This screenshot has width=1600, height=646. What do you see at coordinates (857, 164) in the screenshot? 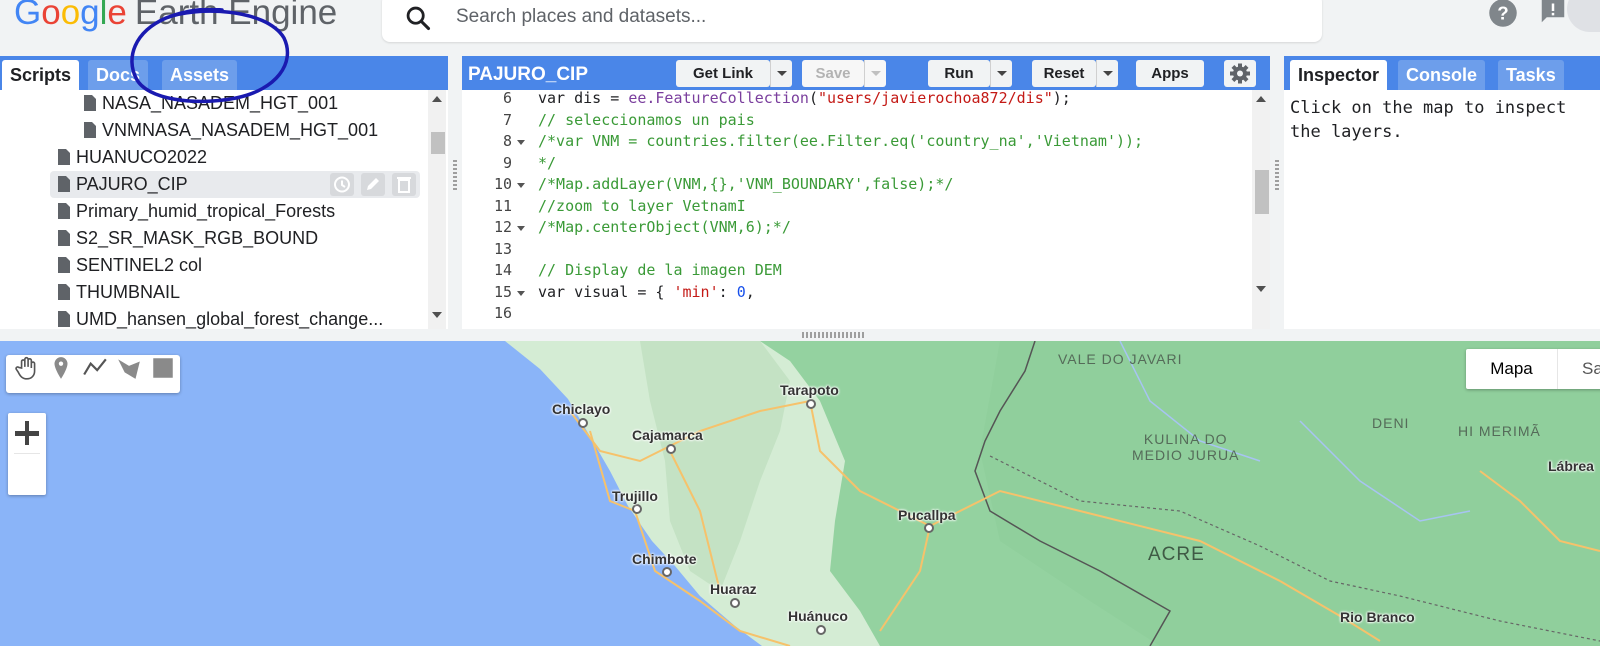
I see `code-line: 9 */` at bounding box center [857, 164].